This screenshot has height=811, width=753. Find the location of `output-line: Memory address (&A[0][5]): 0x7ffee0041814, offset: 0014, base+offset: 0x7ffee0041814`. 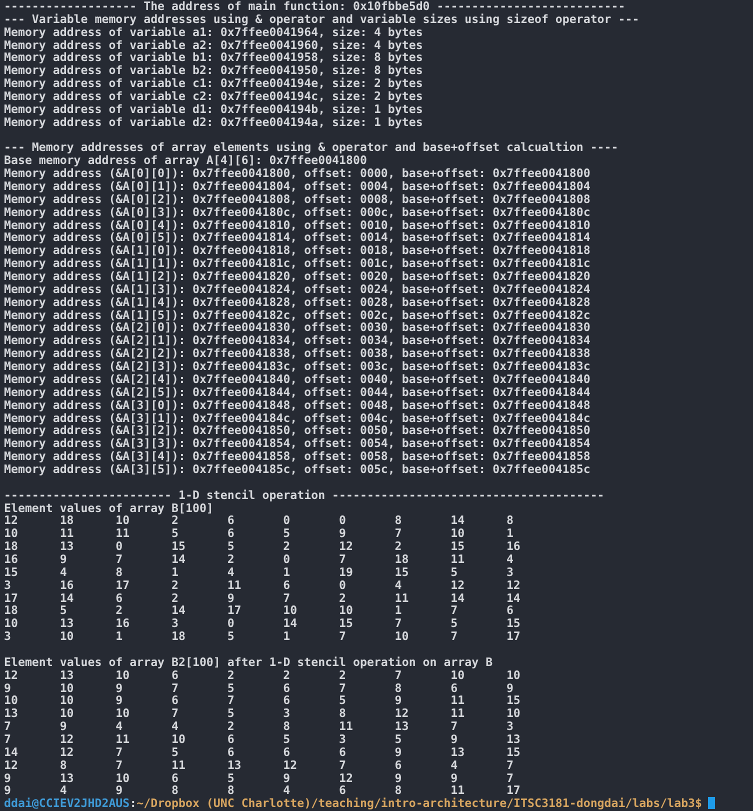

output-line: Memory address (&A[0][5]): 0x7ffee0041814, offset: 0014, base+offset: 0x7ffee0041814 is located at coordinates (297, 237).